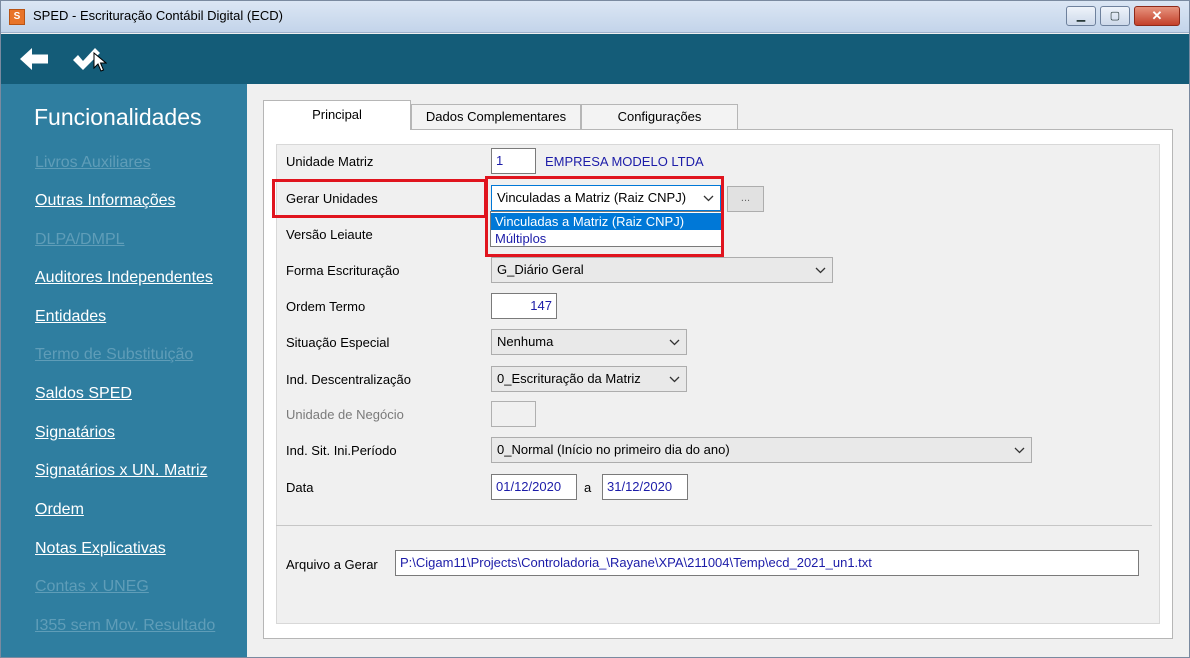  What do you see at coordinates (1115, 16) in the screenshot?
I see `maximize-button: ▢` at bounding box center [1115, 16].